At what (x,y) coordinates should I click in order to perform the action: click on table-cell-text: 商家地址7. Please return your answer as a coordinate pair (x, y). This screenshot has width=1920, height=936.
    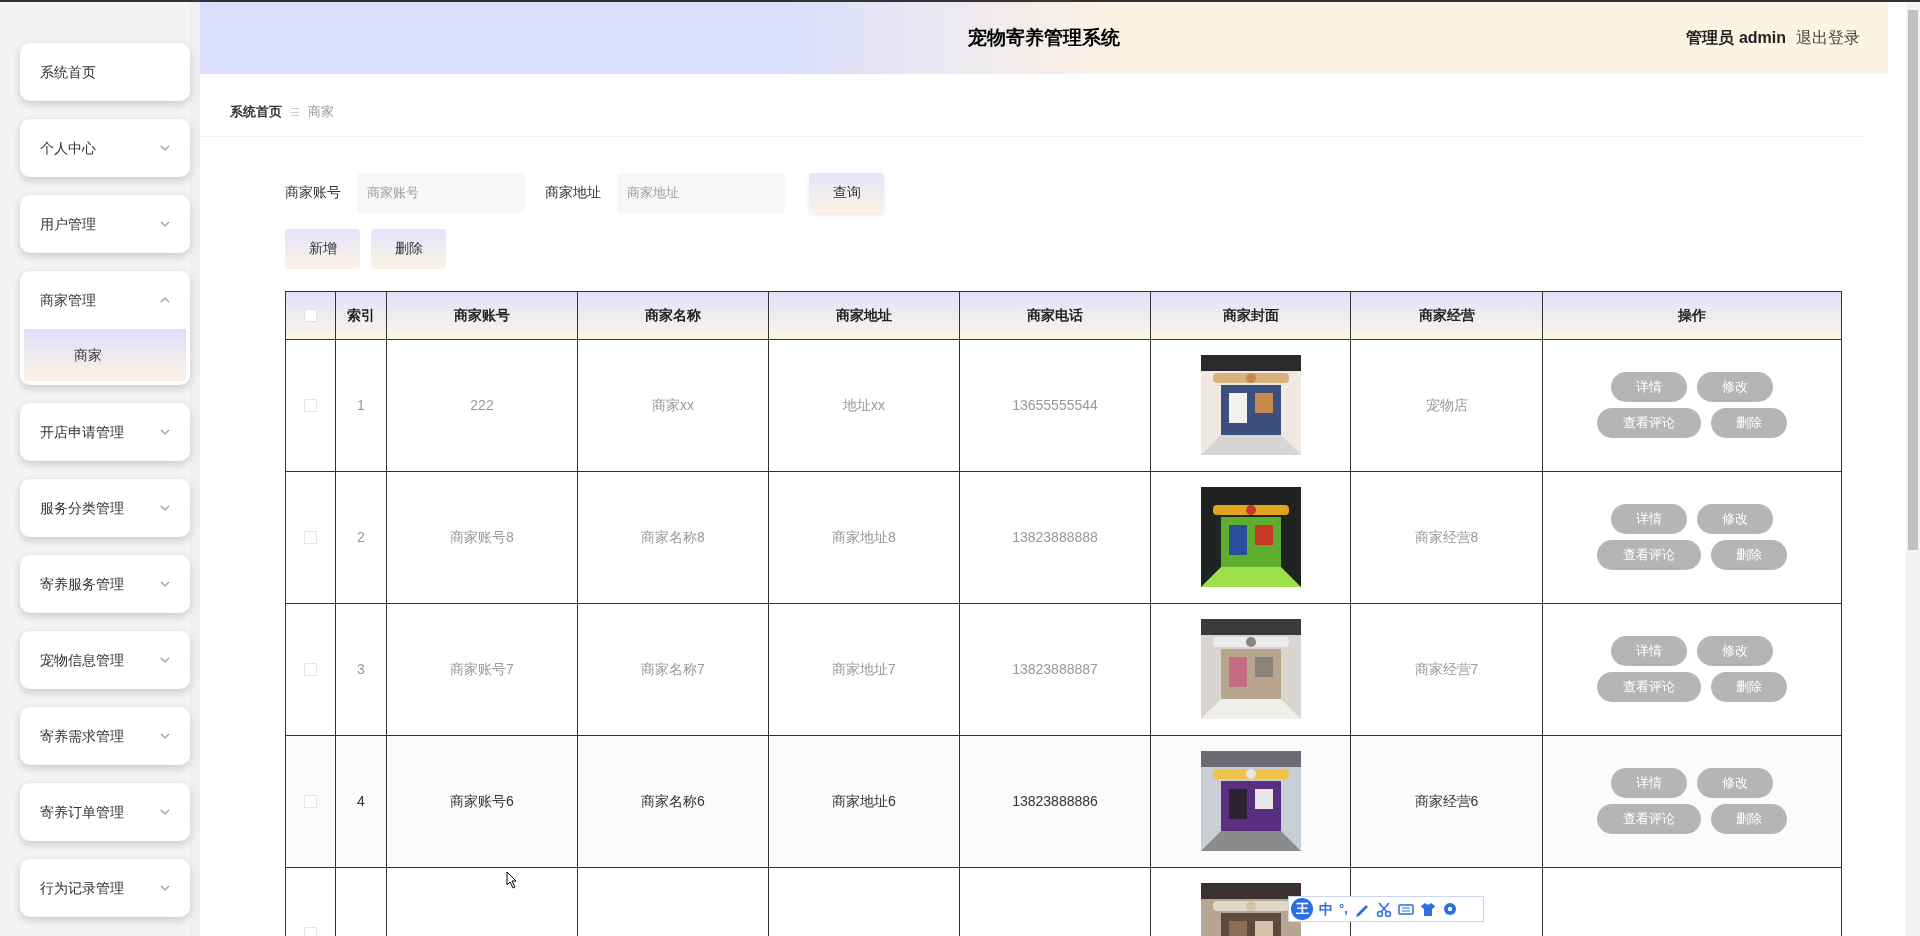
    Looking at the image, I should click on (864, 669).